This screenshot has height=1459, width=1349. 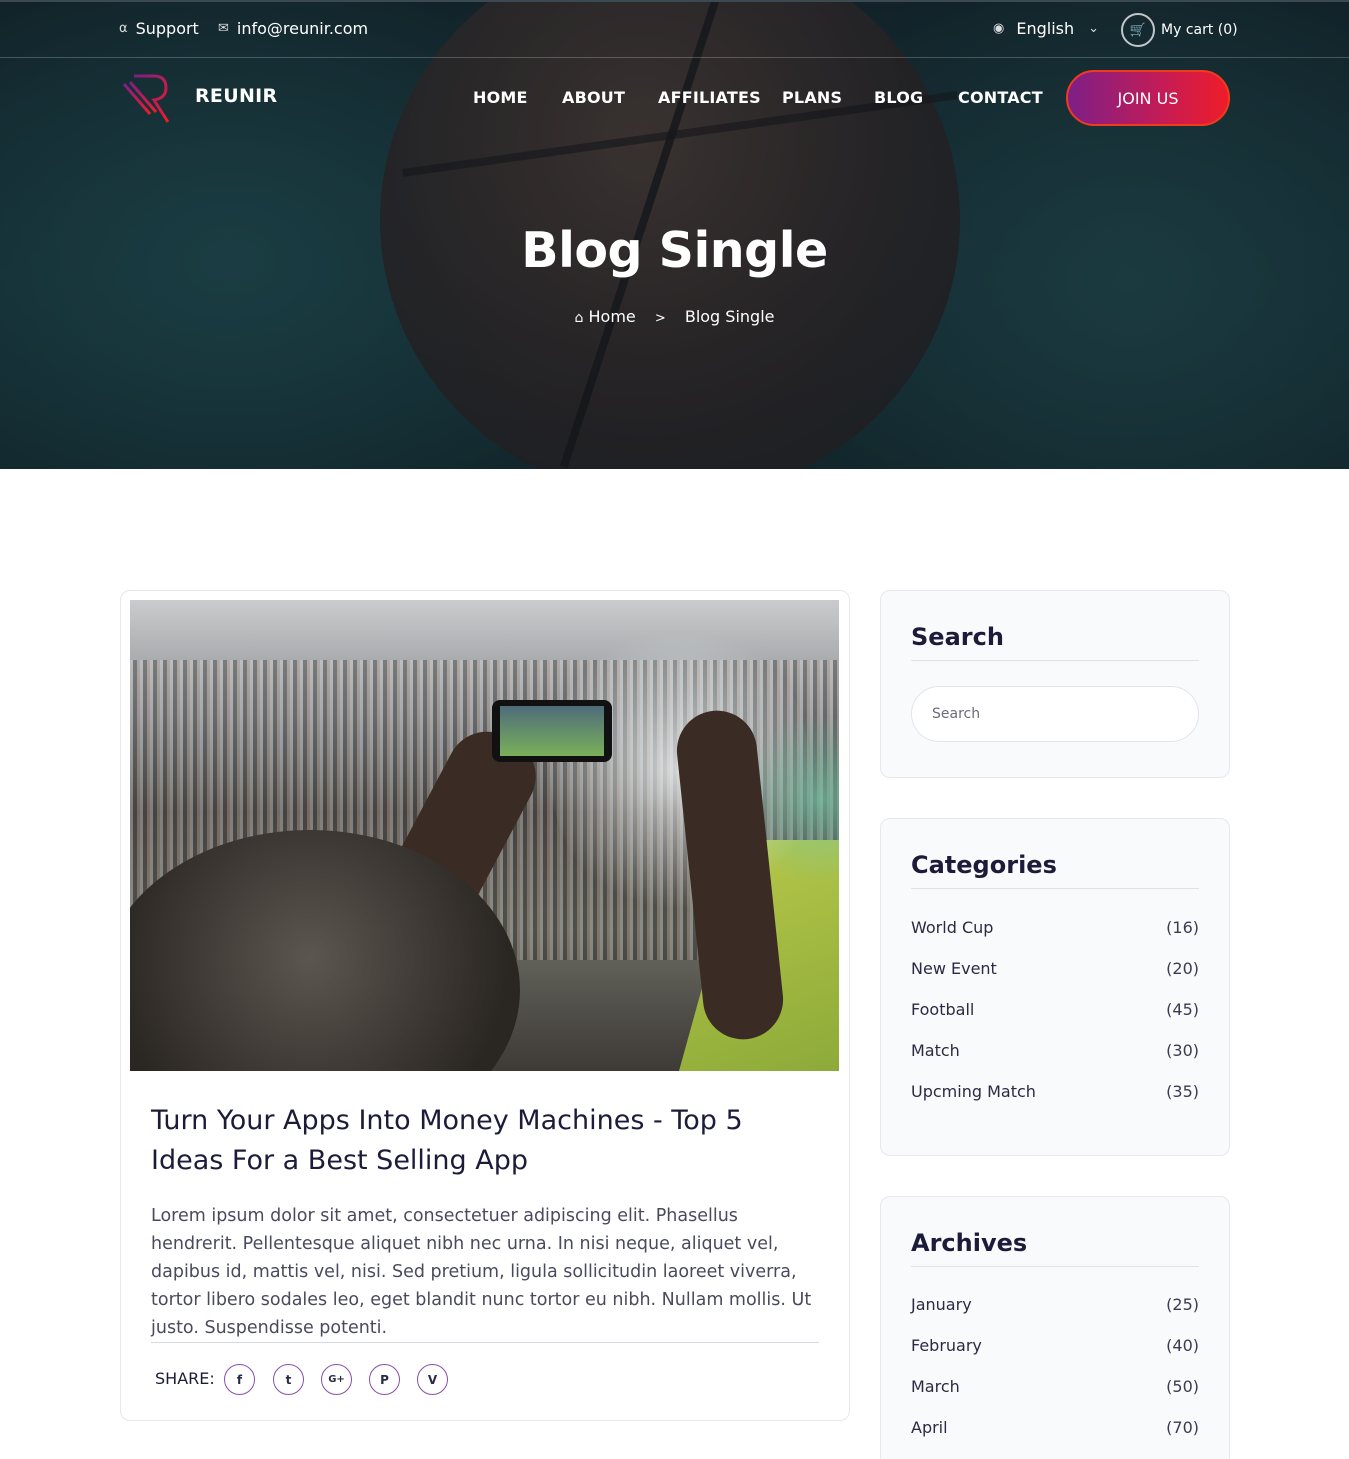 What do you see at coordinates (485, 1342) in the screenshot?
I see `divider` at bounding box center [485, 1342].